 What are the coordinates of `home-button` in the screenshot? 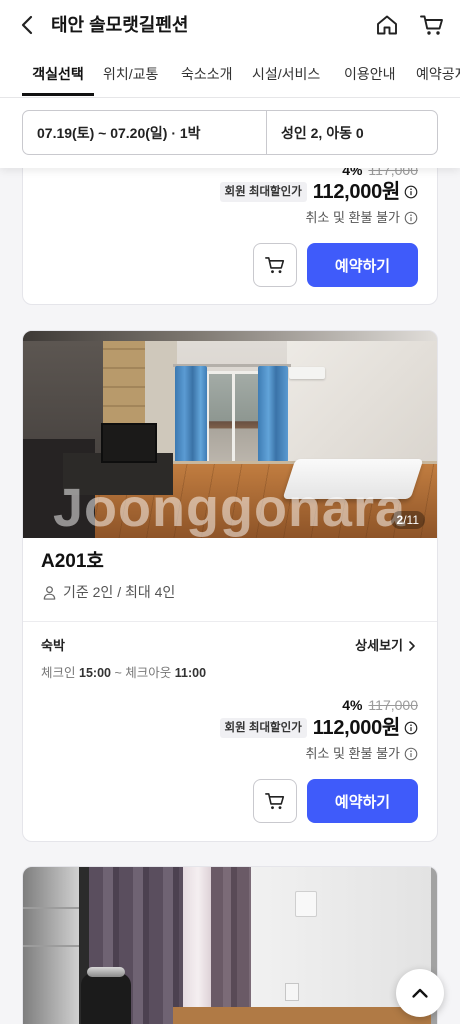 It's located at (387, 25).